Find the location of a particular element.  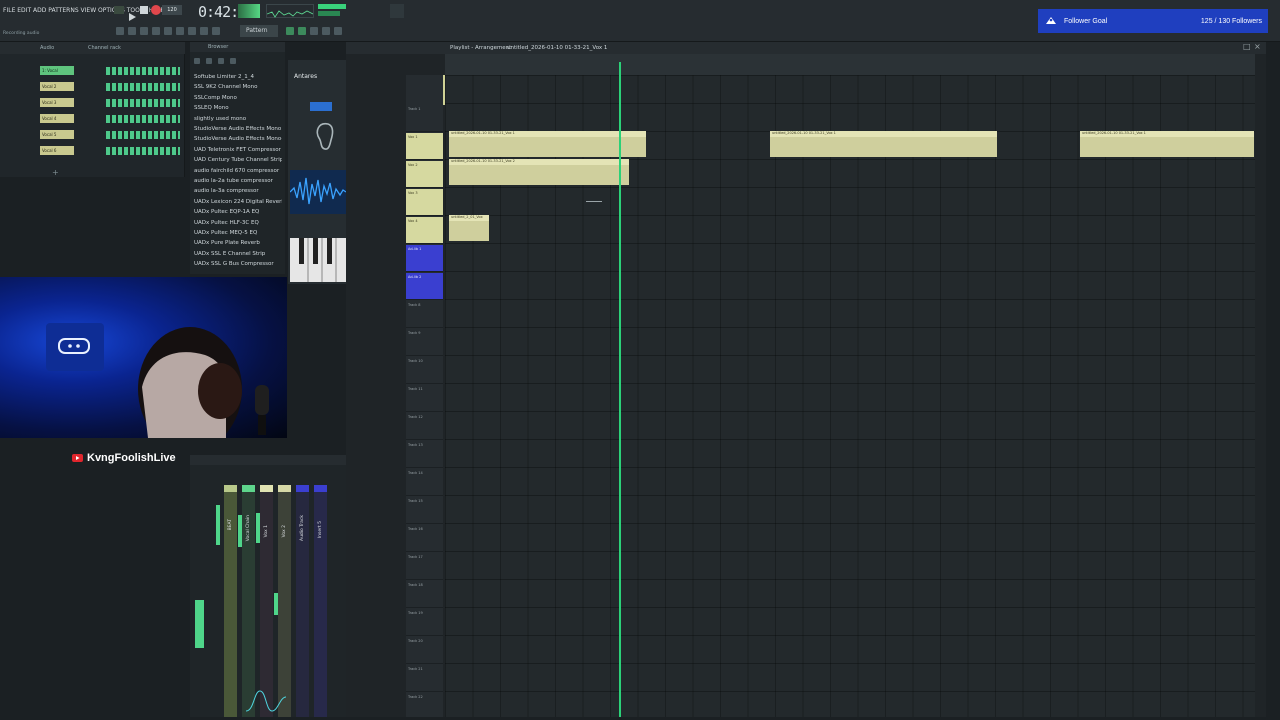

channel-row: Vocal 6 is located at coordinates (93, 151).